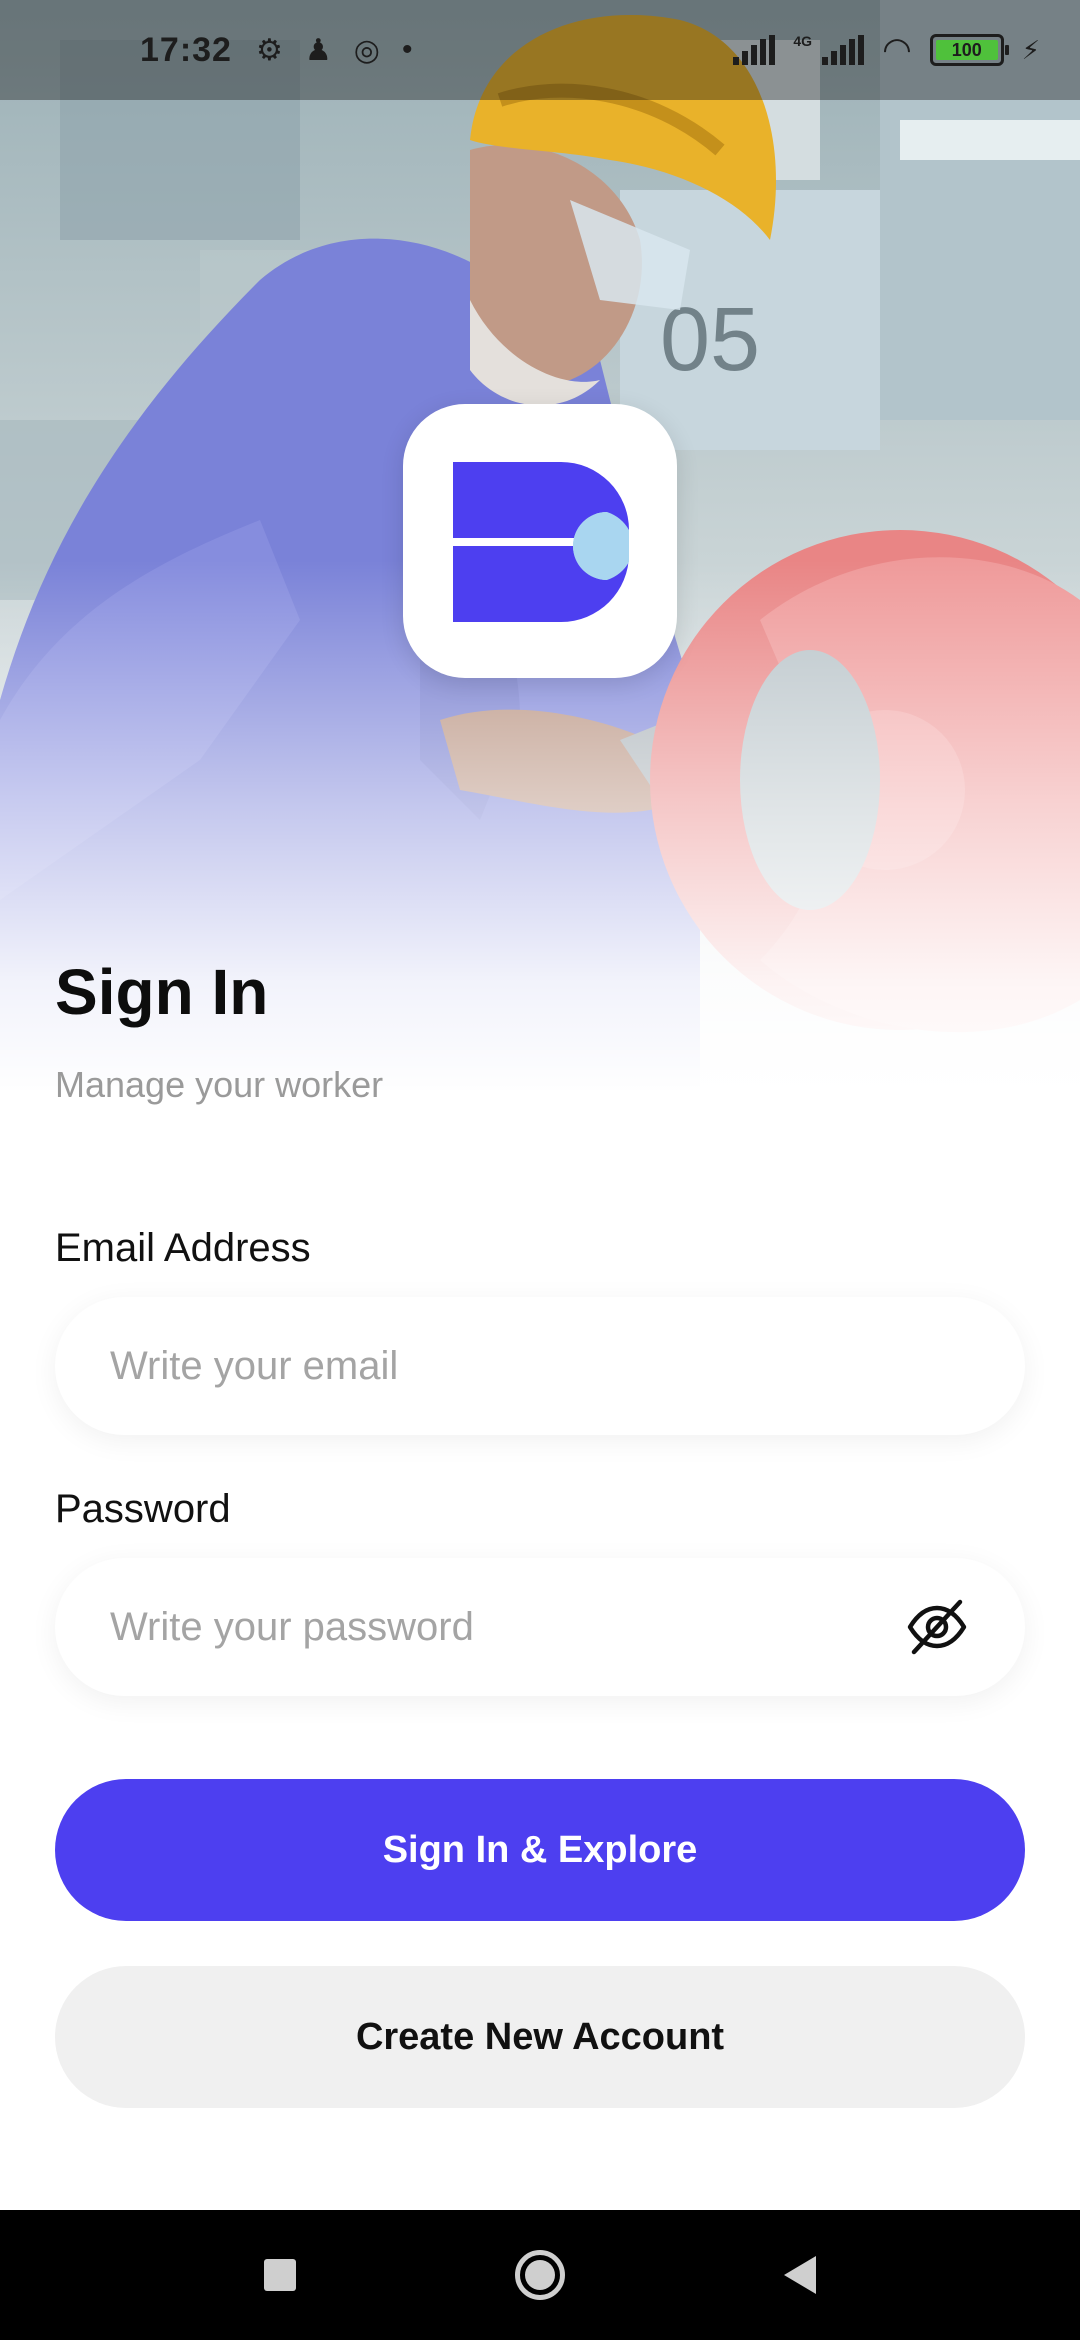 The width and height of the screenshot is (1080, 2340). I want to click on wifi-icon: ◠, so click(897, 50).